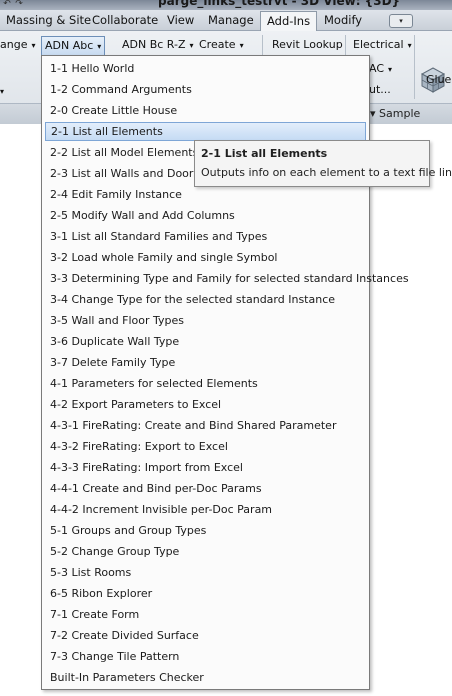 Image resolution: width=452 pixels, height=696 pixels. What do you see at coordinates (205, 551) in the screenshot?
I see `menu-item: 5-2 Change Group Type` at bounding box center [205, 551].